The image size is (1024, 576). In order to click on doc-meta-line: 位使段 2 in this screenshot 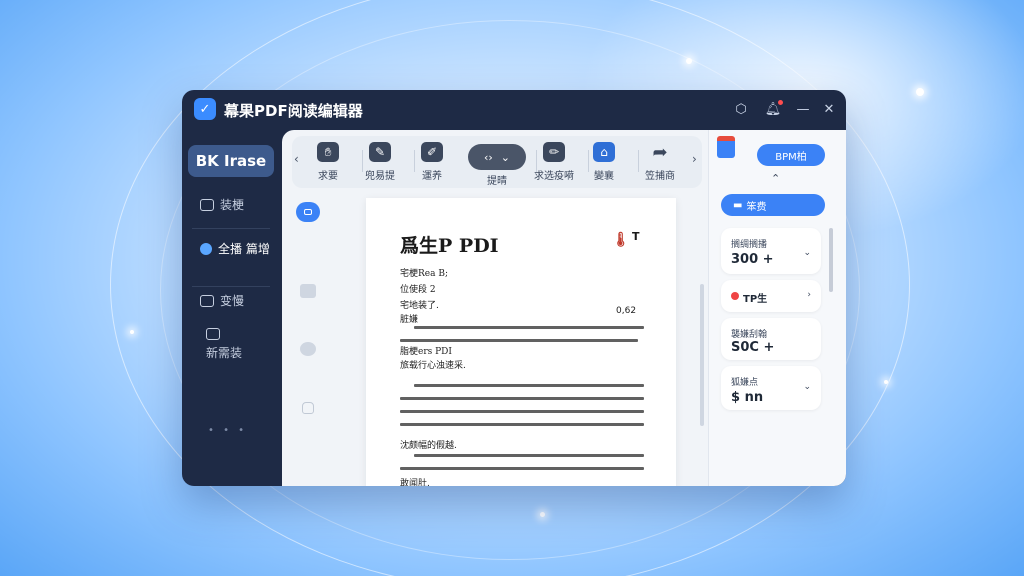, I will do `click(418, 290)`.